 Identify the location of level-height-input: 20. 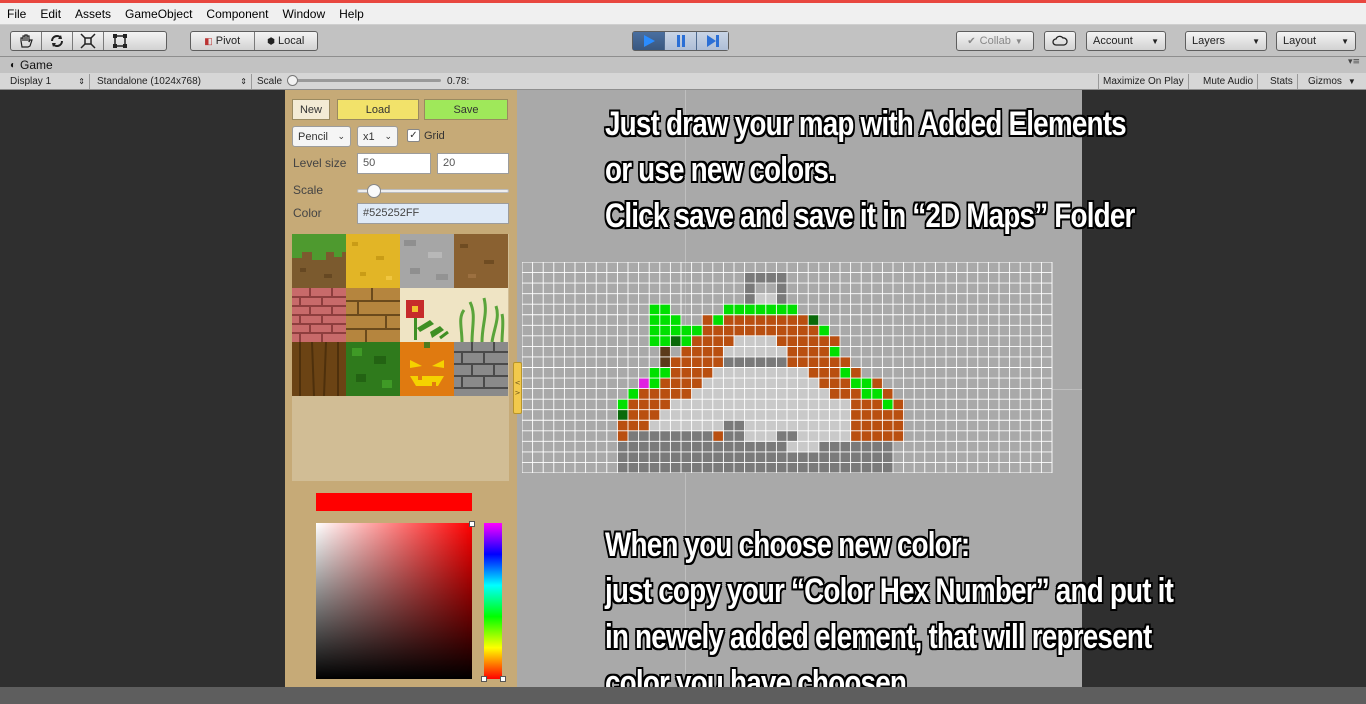
(473, 163).